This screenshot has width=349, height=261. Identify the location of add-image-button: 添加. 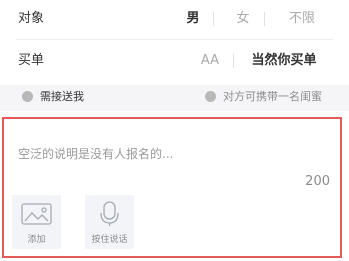
(36, 222).